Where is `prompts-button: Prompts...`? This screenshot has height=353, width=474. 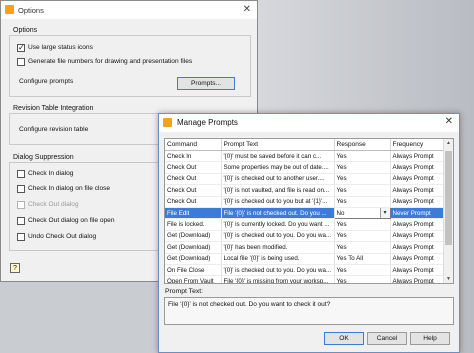
prompts-button: Prompts... is located at coordinates (206, 83).